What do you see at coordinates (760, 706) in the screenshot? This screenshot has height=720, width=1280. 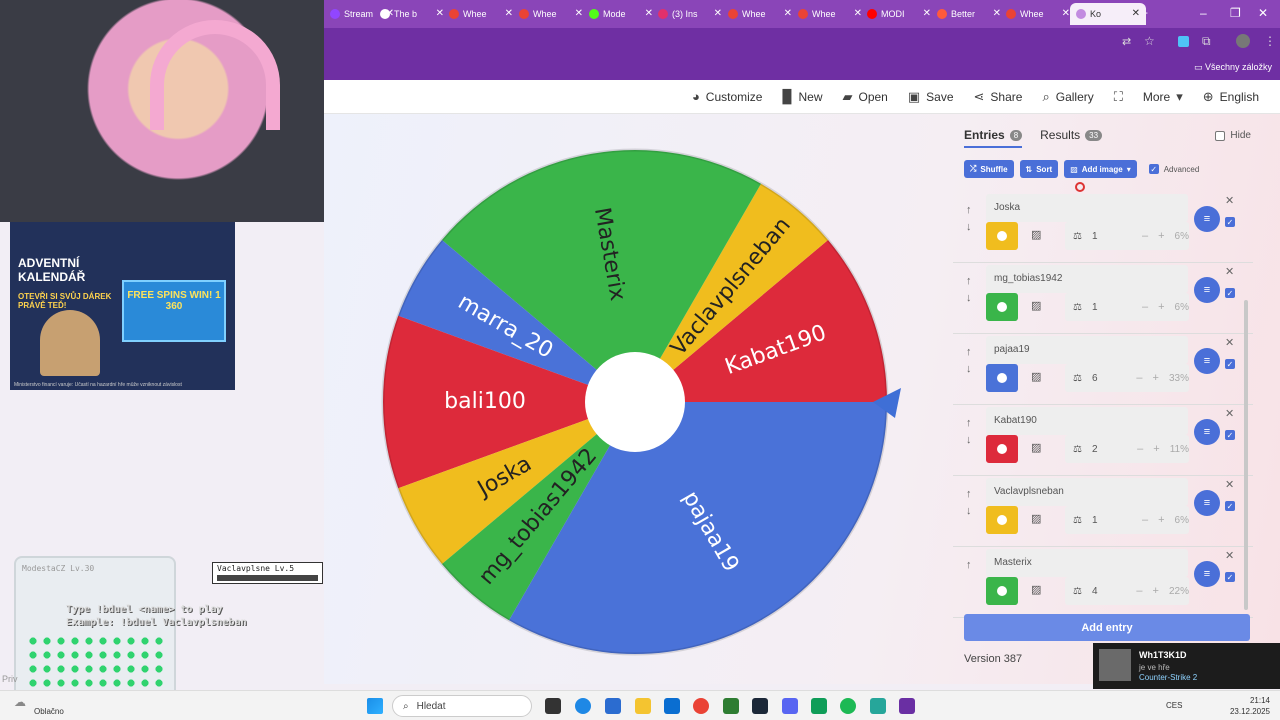 I see `steam-icon` at bounding box center [760, 706].